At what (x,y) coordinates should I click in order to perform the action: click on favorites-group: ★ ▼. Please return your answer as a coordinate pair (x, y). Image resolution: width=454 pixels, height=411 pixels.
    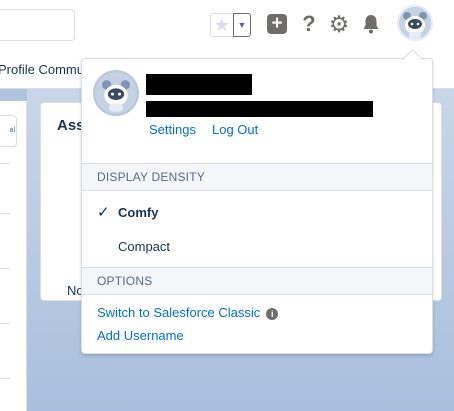
    Looking at the image, I should click on (230, 25).